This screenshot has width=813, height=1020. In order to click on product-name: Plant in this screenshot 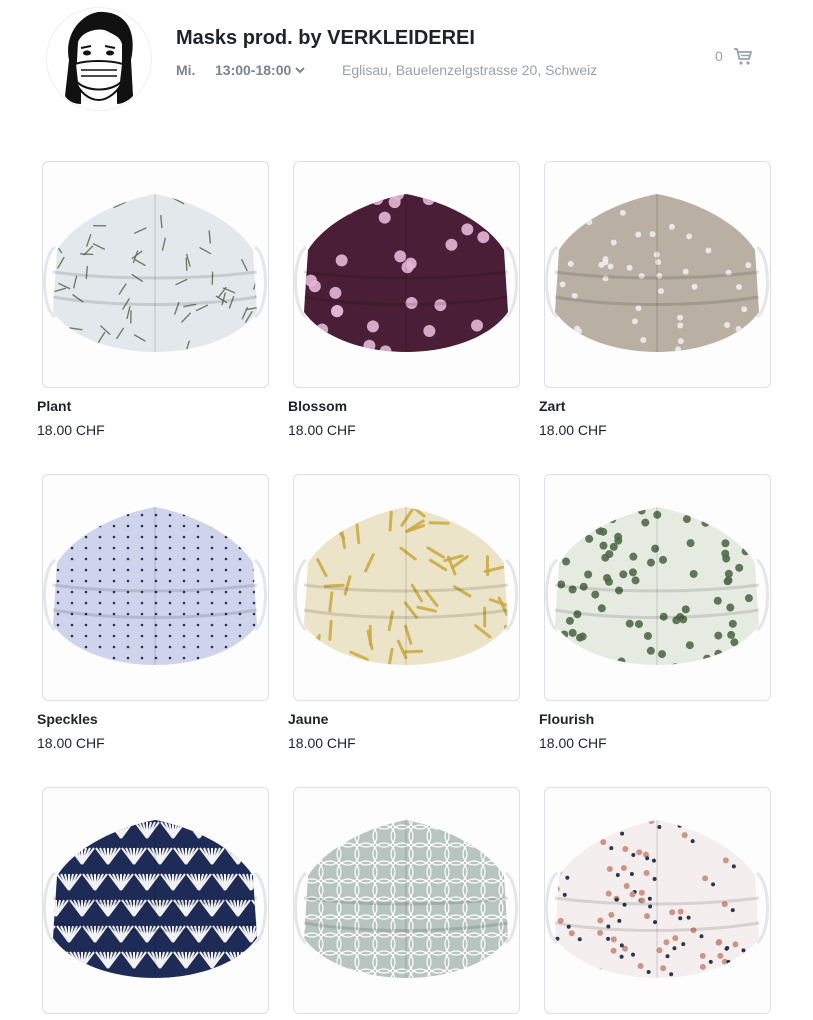, I will do `click(54, 406)`.